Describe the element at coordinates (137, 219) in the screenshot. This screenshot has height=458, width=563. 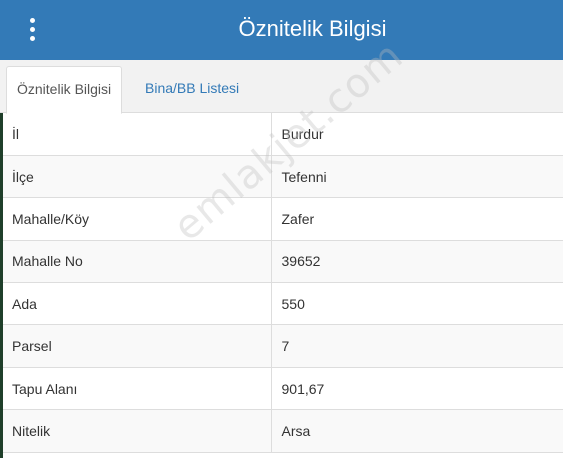
I see `attribute-key: Mahalle/Köy` at that location.